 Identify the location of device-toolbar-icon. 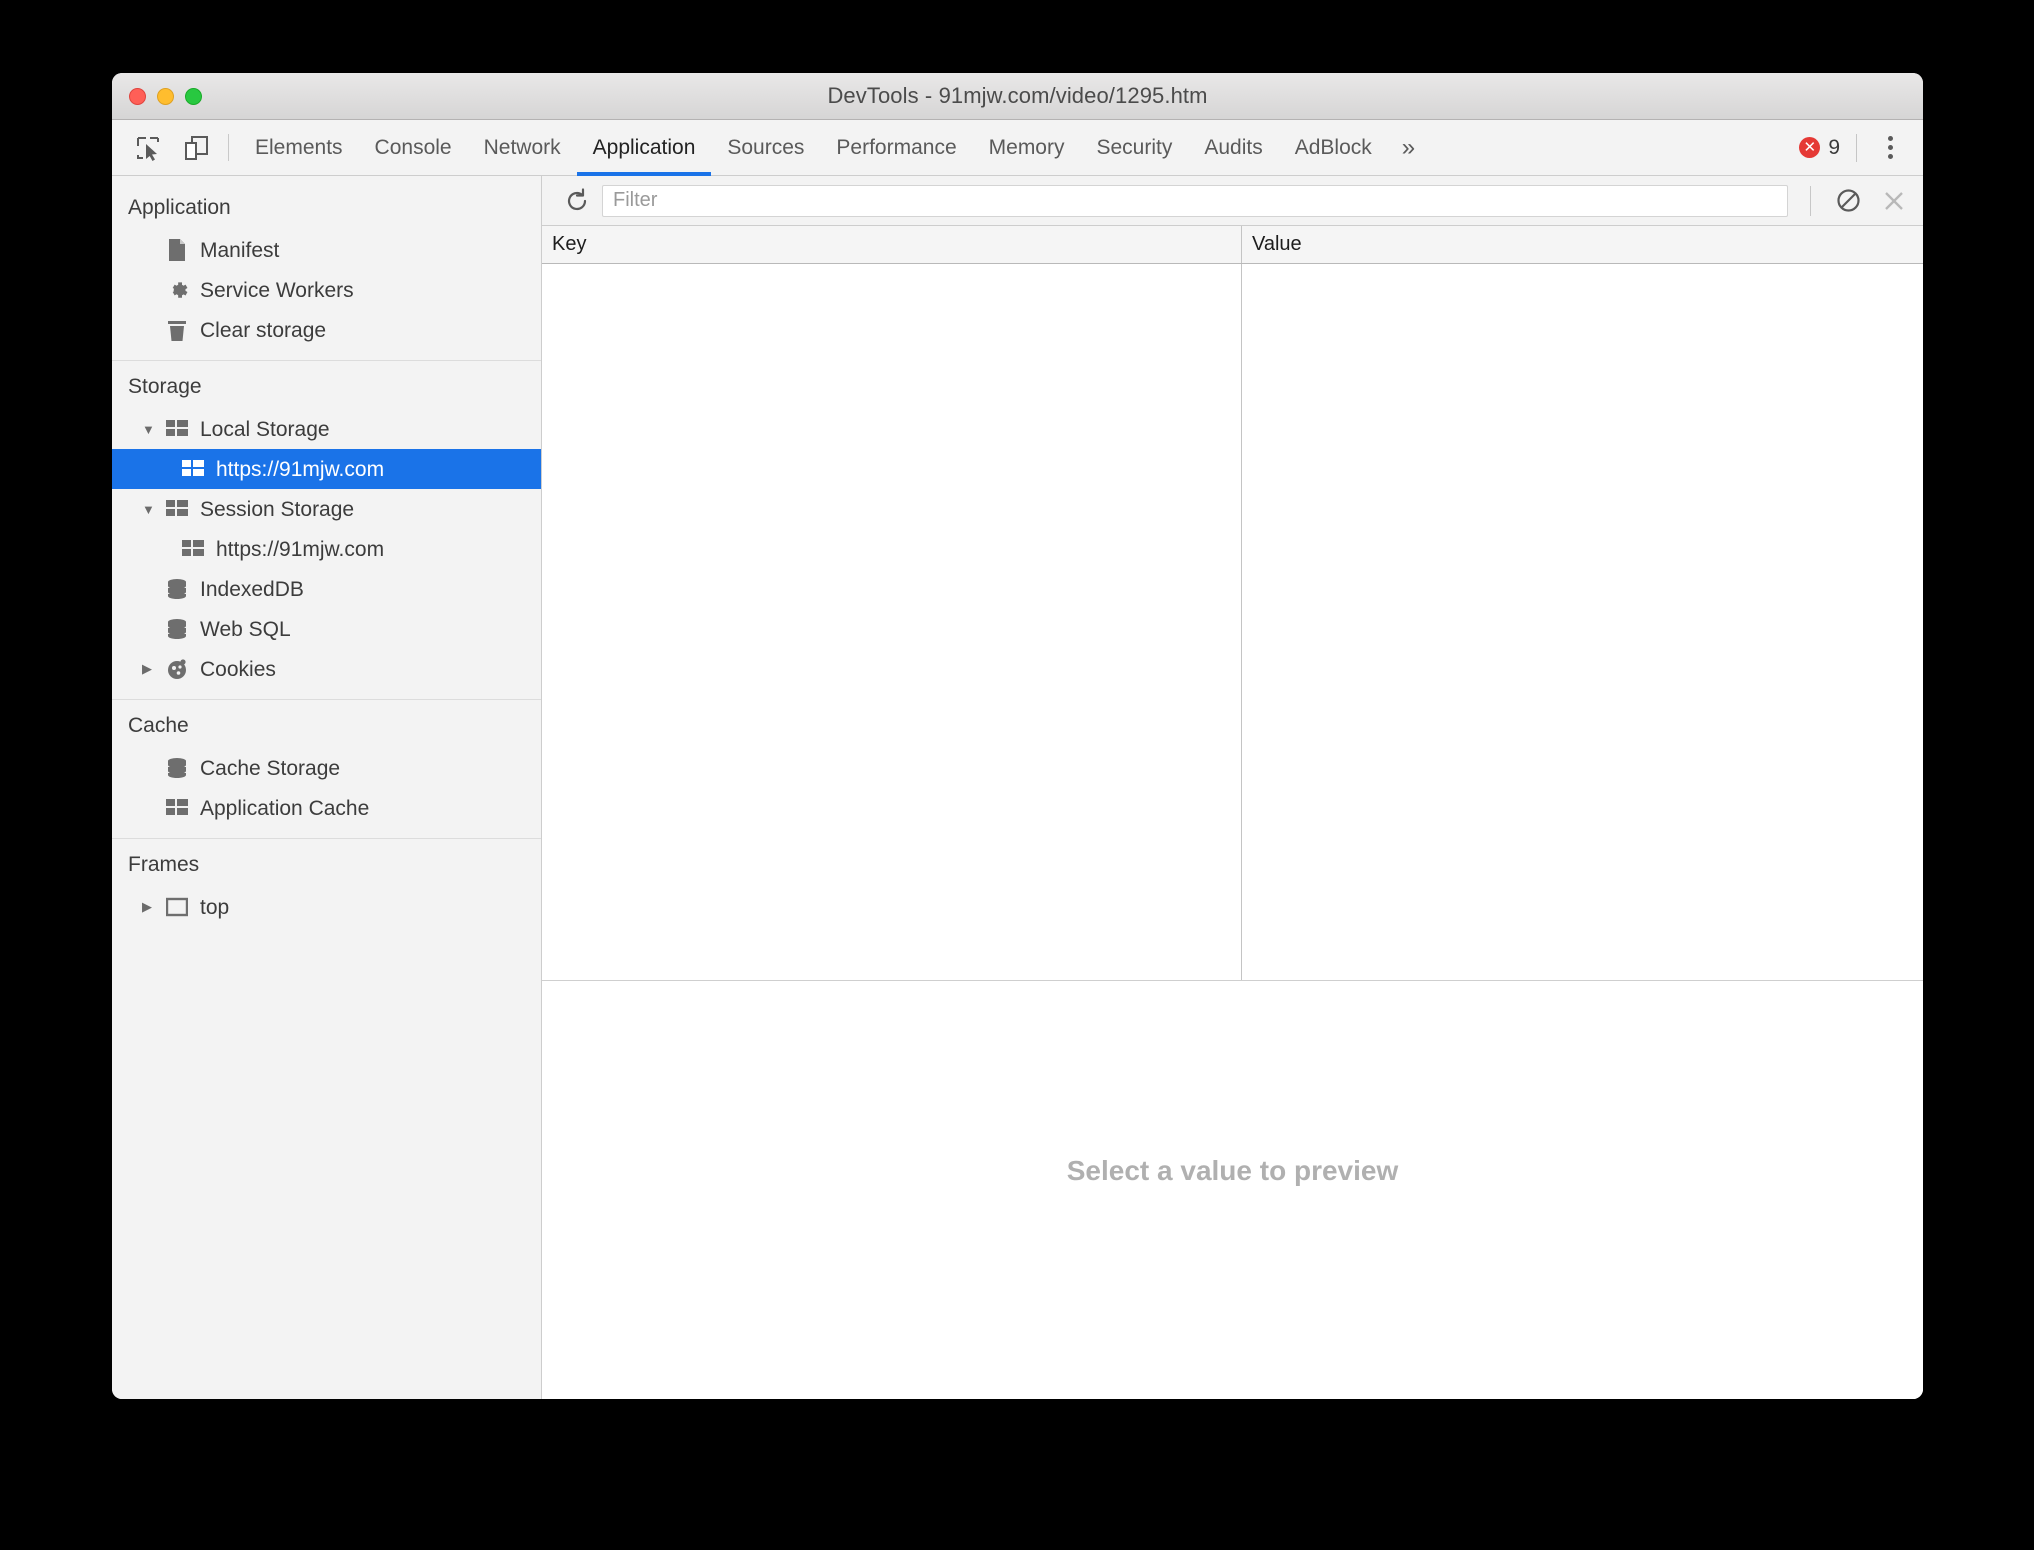
(196, 148).